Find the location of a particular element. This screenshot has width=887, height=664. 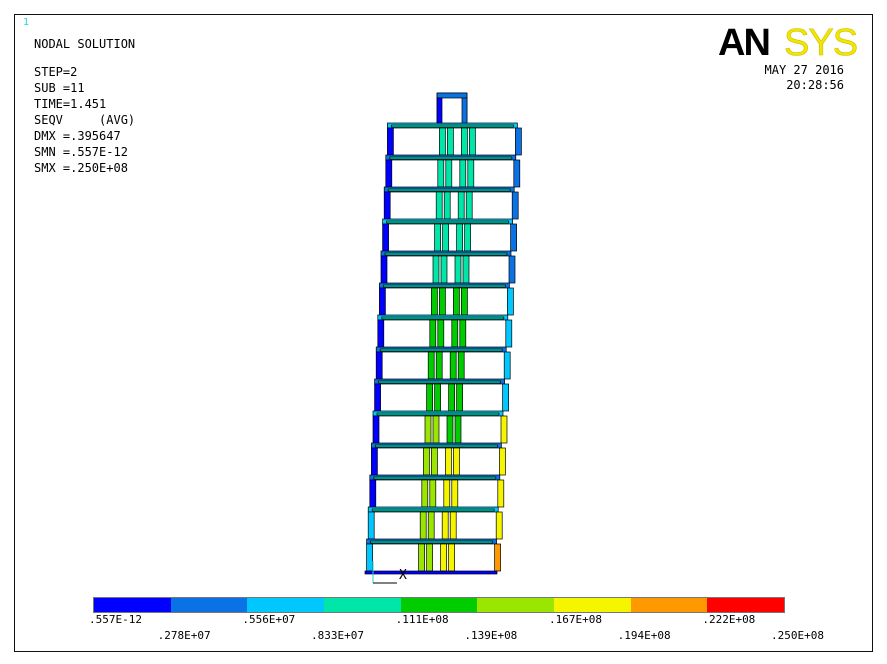

contour-legend-bar is located at coordinates (439, 605).